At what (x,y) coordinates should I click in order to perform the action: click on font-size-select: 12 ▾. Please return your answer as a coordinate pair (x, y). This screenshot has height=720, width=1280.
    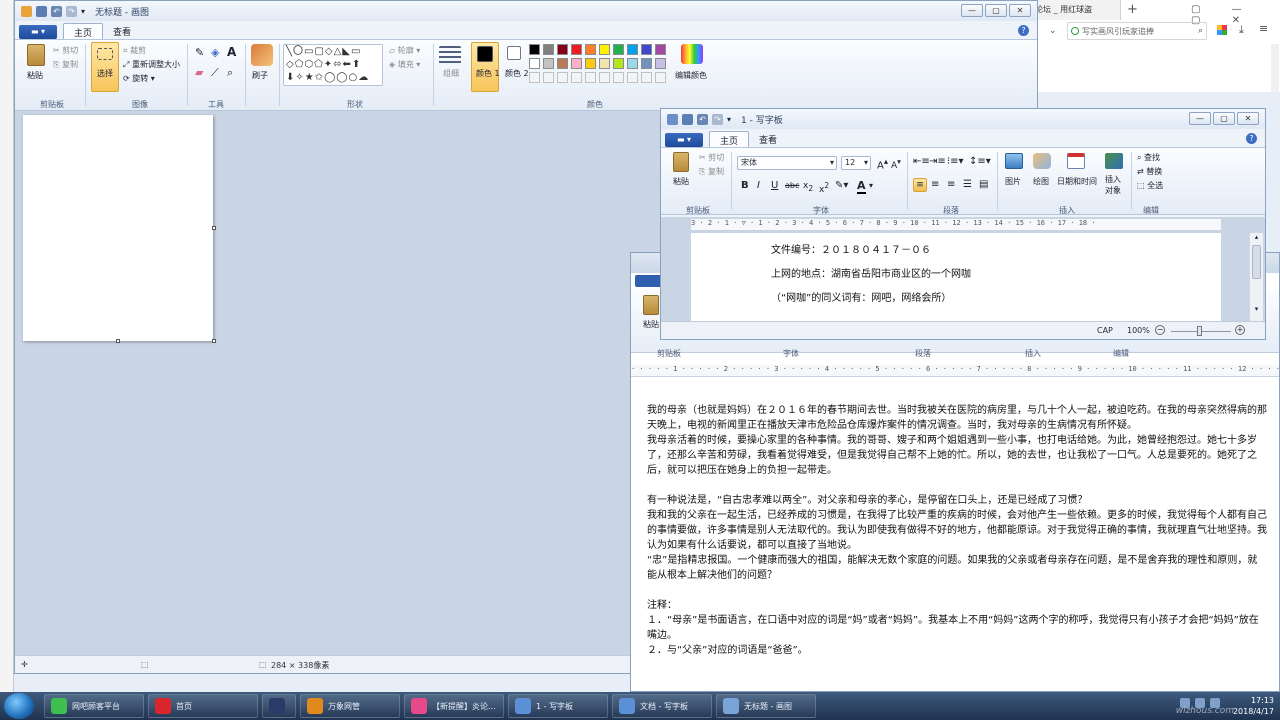
    Looking at the image, I should click on (856, 163).